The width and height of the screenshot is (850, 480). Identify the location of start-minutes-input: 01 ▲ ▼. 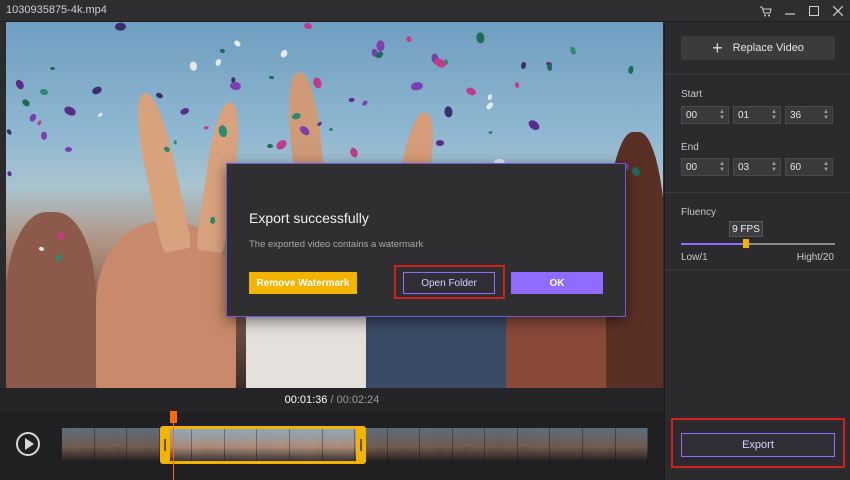
(757, 115).